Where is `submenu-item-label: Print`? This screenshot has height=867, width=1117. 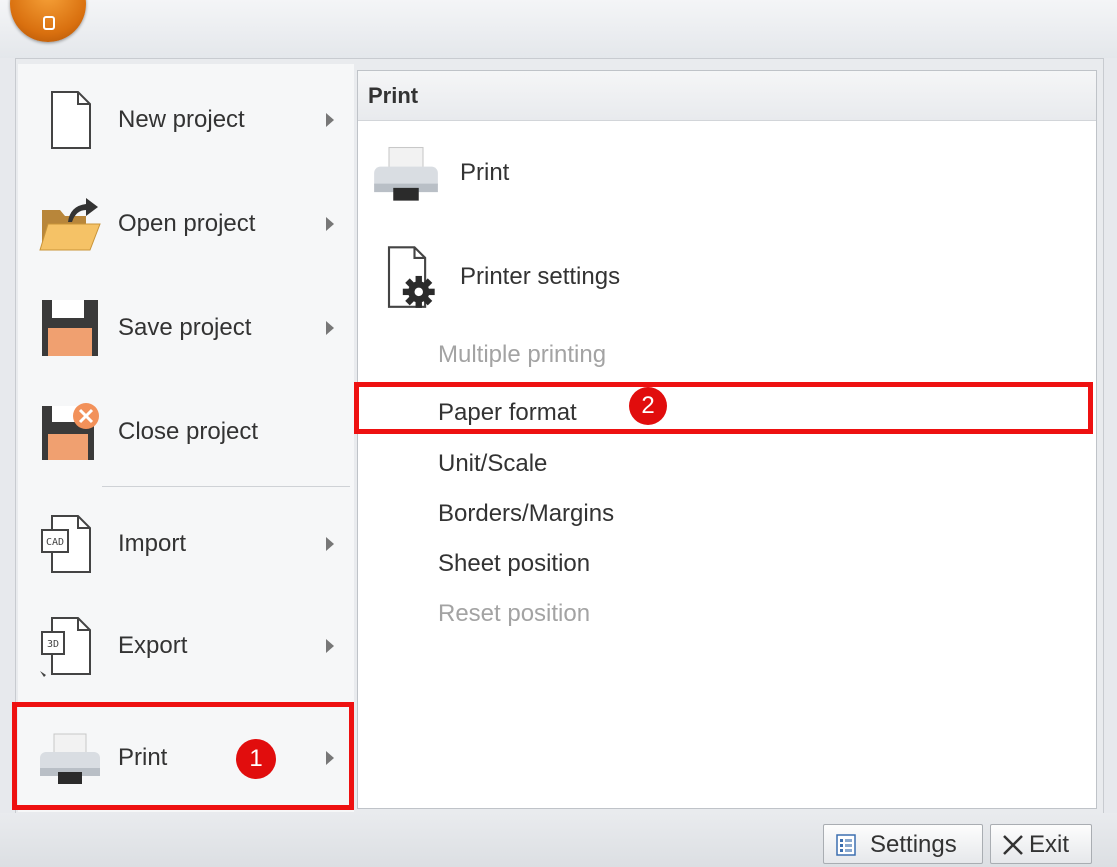
submenu-item-label: Print is located at coordinates (485, 172).